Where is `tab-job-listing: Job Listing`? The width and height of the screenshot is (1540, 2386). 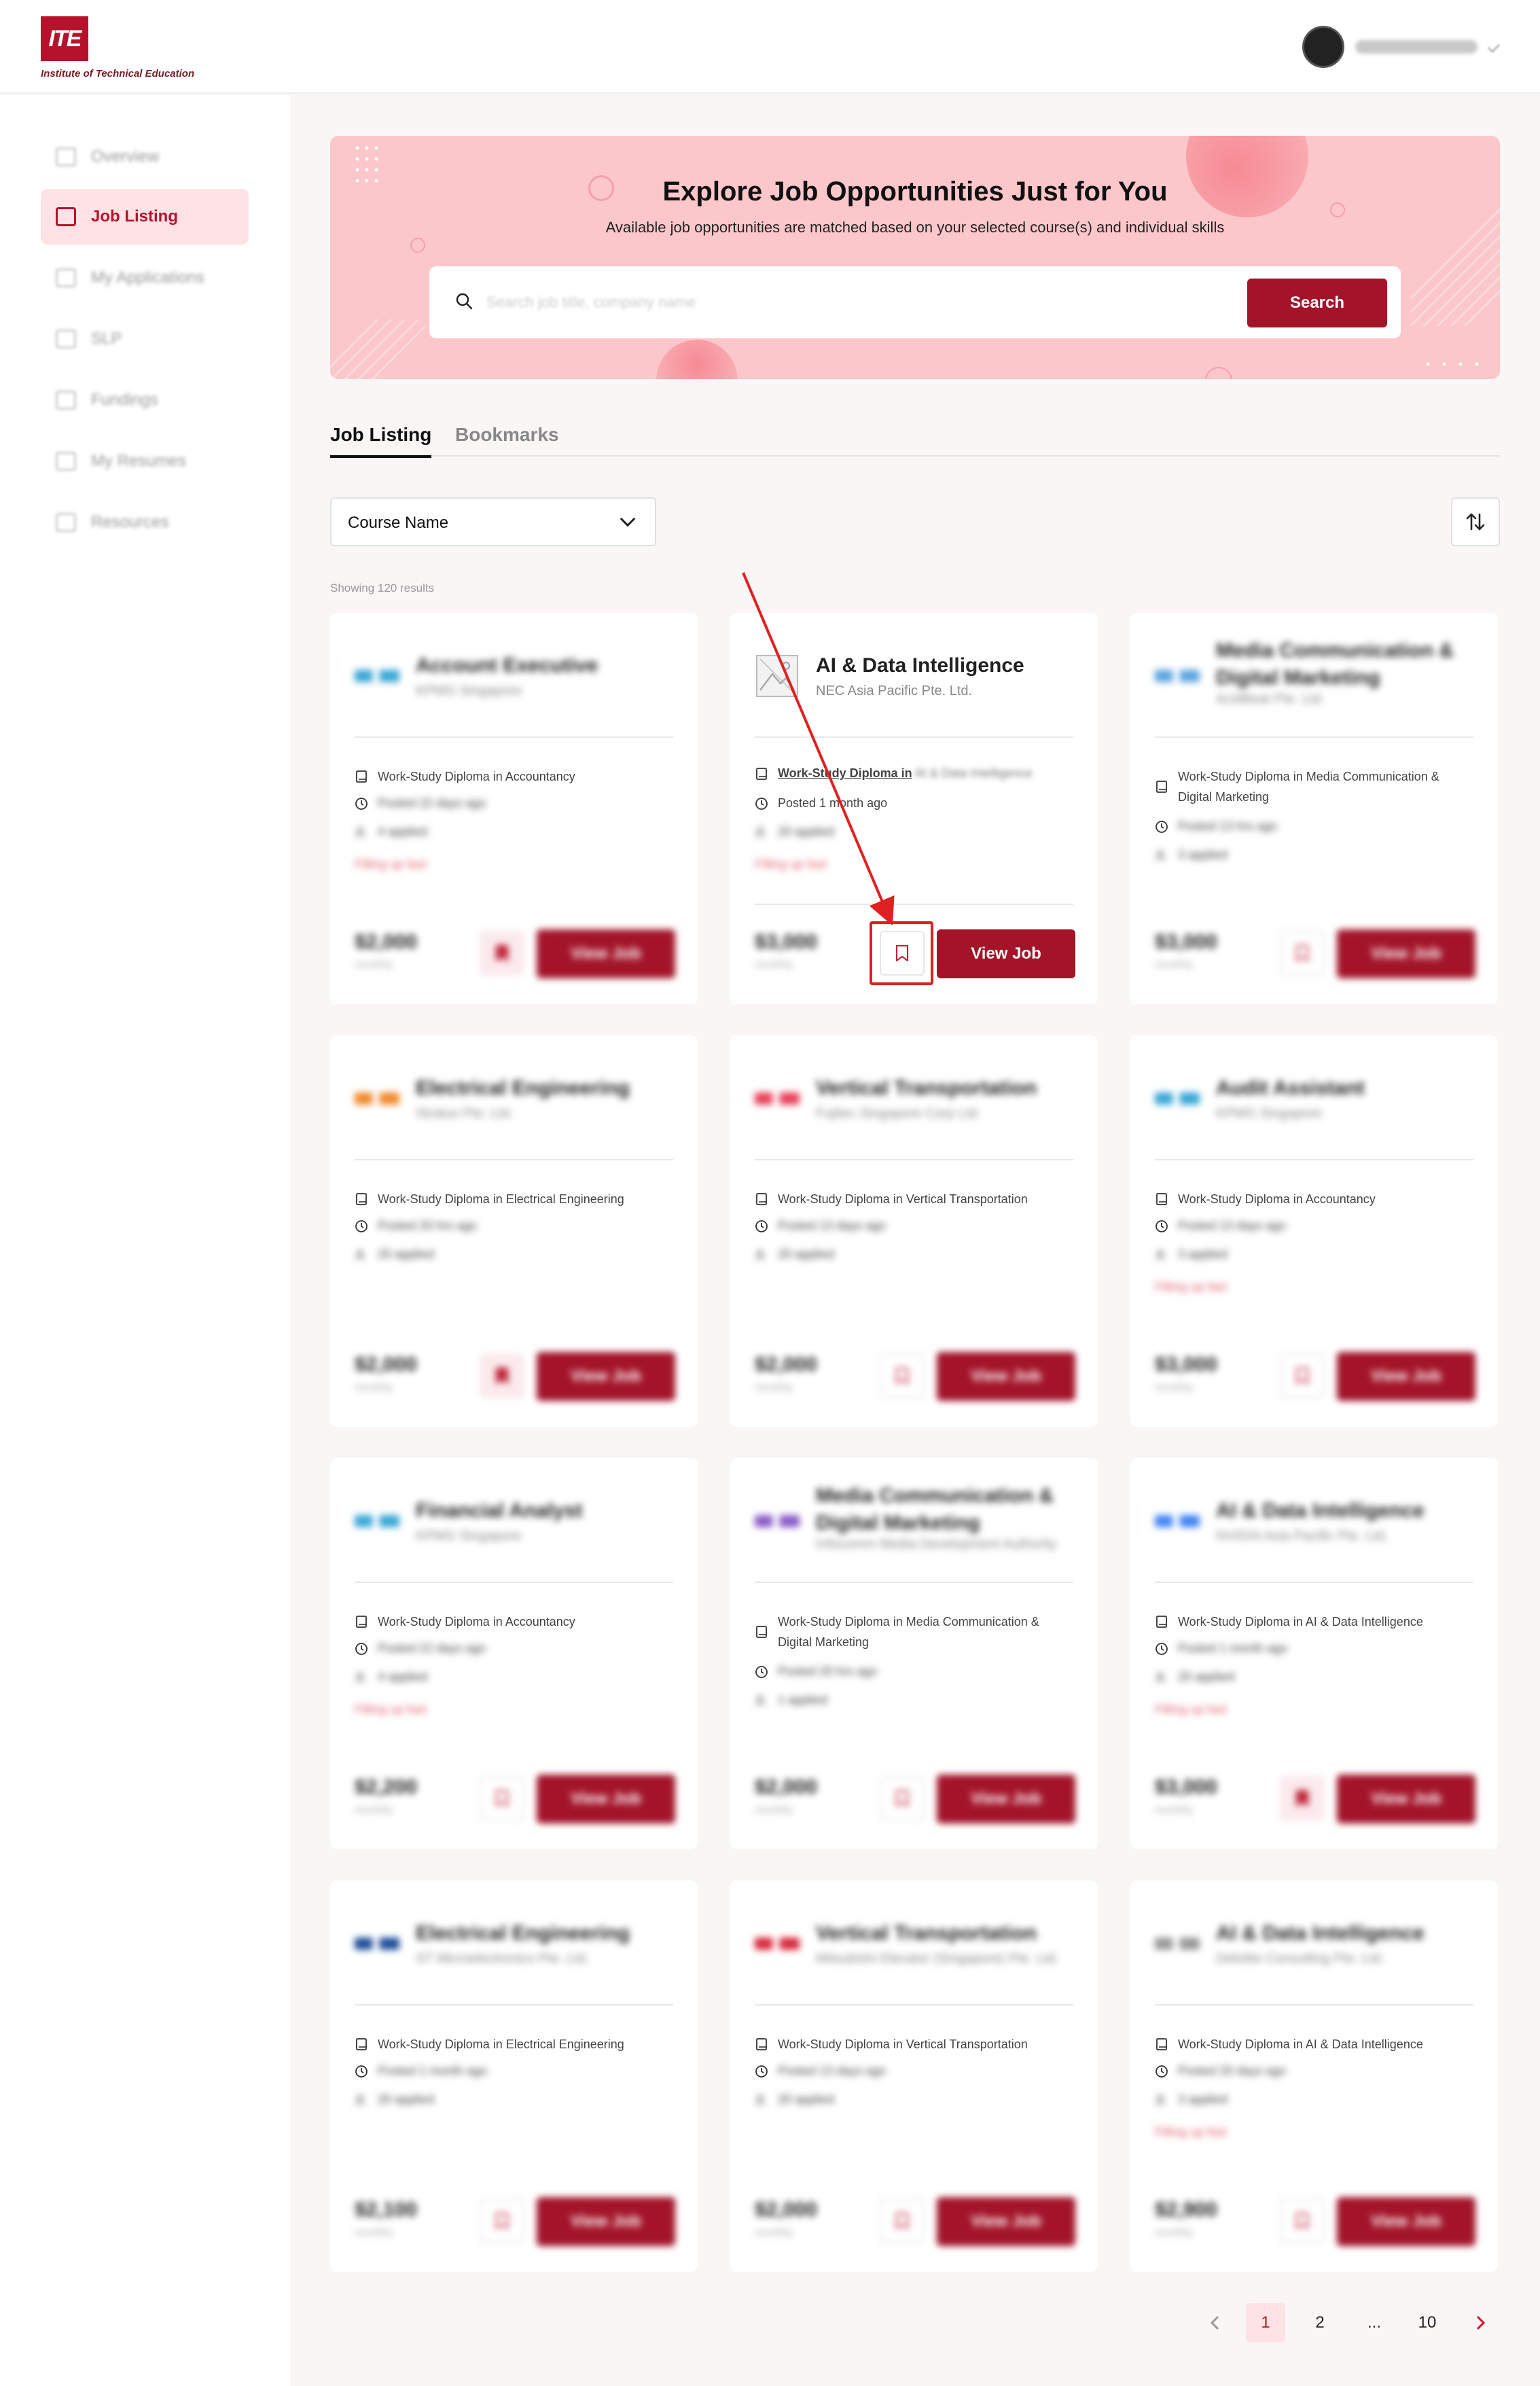 tab-job-listing: Job Listing is located at coordinates (381, 441).